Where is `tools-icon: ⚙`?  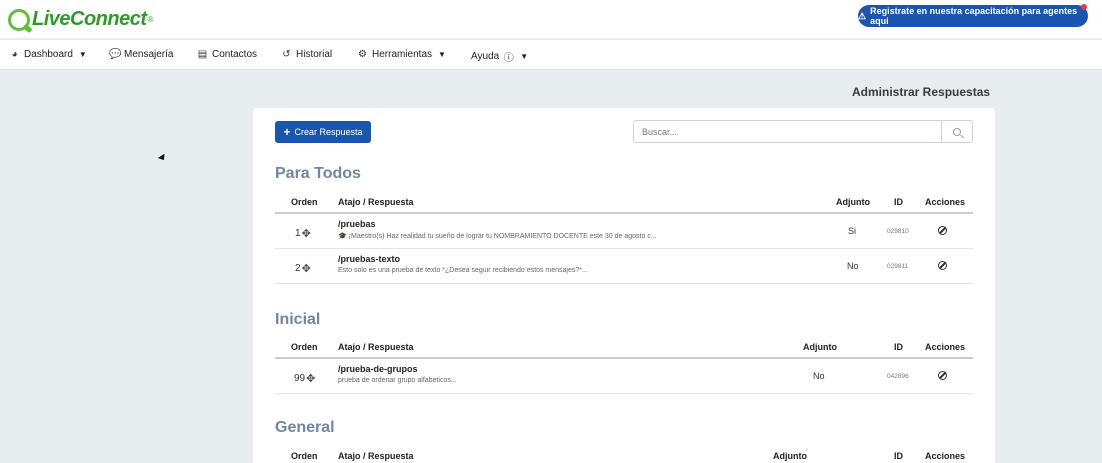 tools-icon: ⚙ is located at coordinates (362, 54).